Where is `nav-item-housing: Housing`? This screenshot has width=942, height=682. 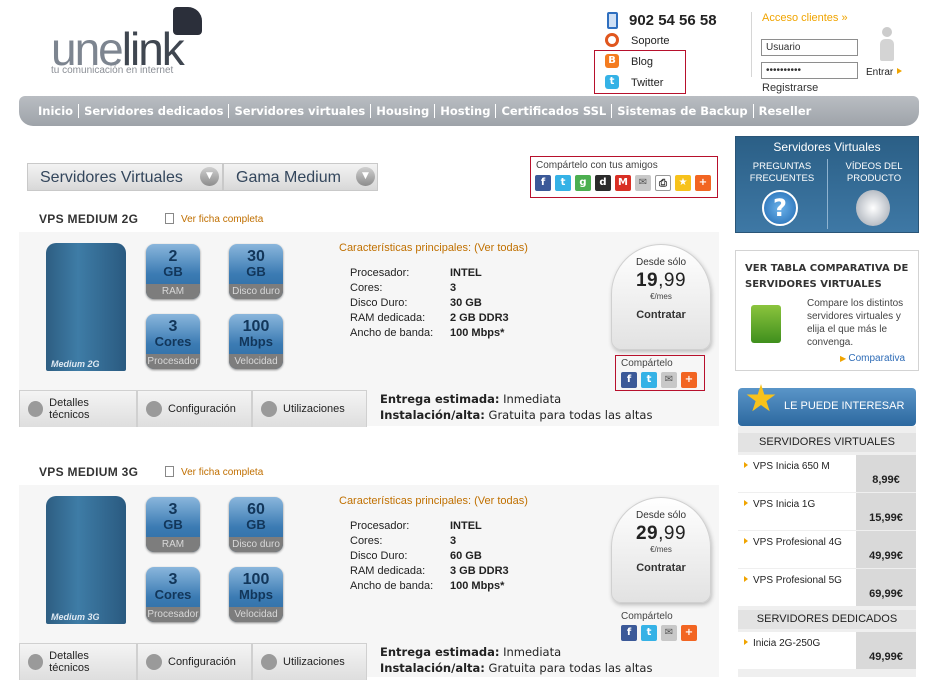
nav-item-housing: Housing is located at coordinates (402, 111).